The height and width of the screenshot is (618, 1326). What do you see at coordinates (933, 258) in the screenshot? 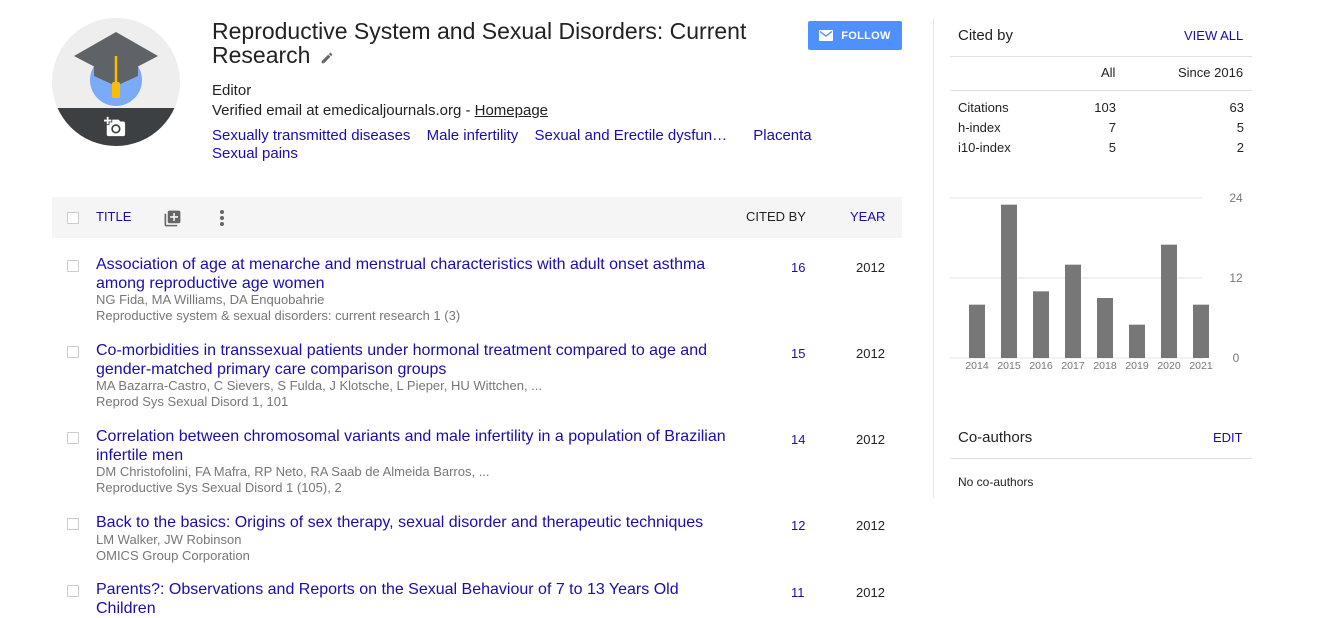
I see `column-divider` at bounding box center [933, 258].